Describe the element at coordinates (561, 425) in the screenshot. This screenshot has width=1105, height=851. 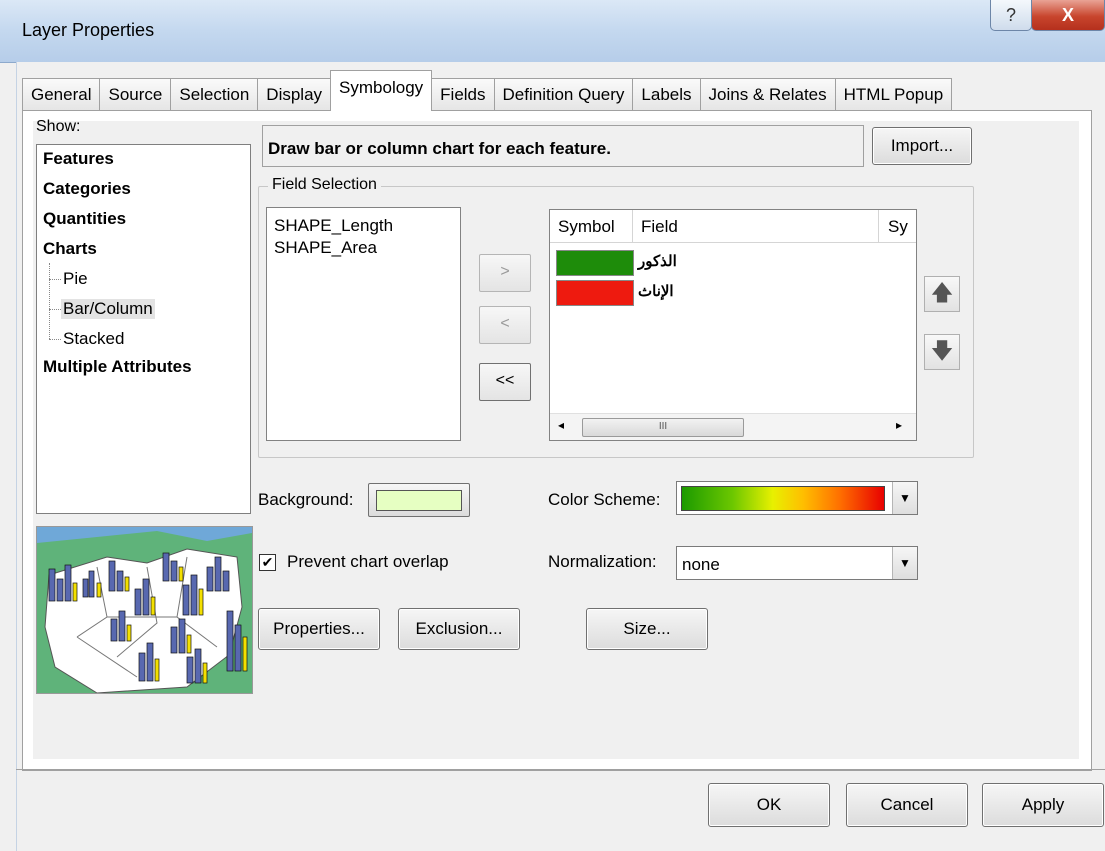
I see `scroll-left-icon: ◂` at that location.